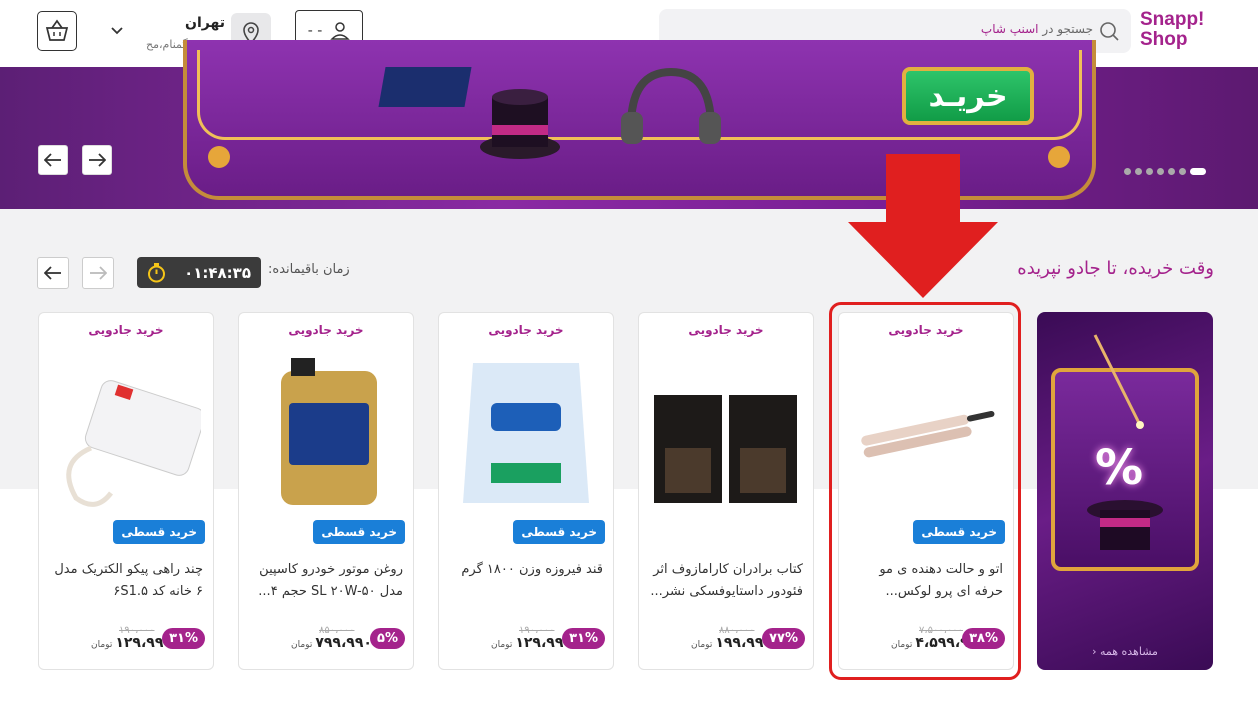  I want to click on section-prev-button, so click(53, 273).